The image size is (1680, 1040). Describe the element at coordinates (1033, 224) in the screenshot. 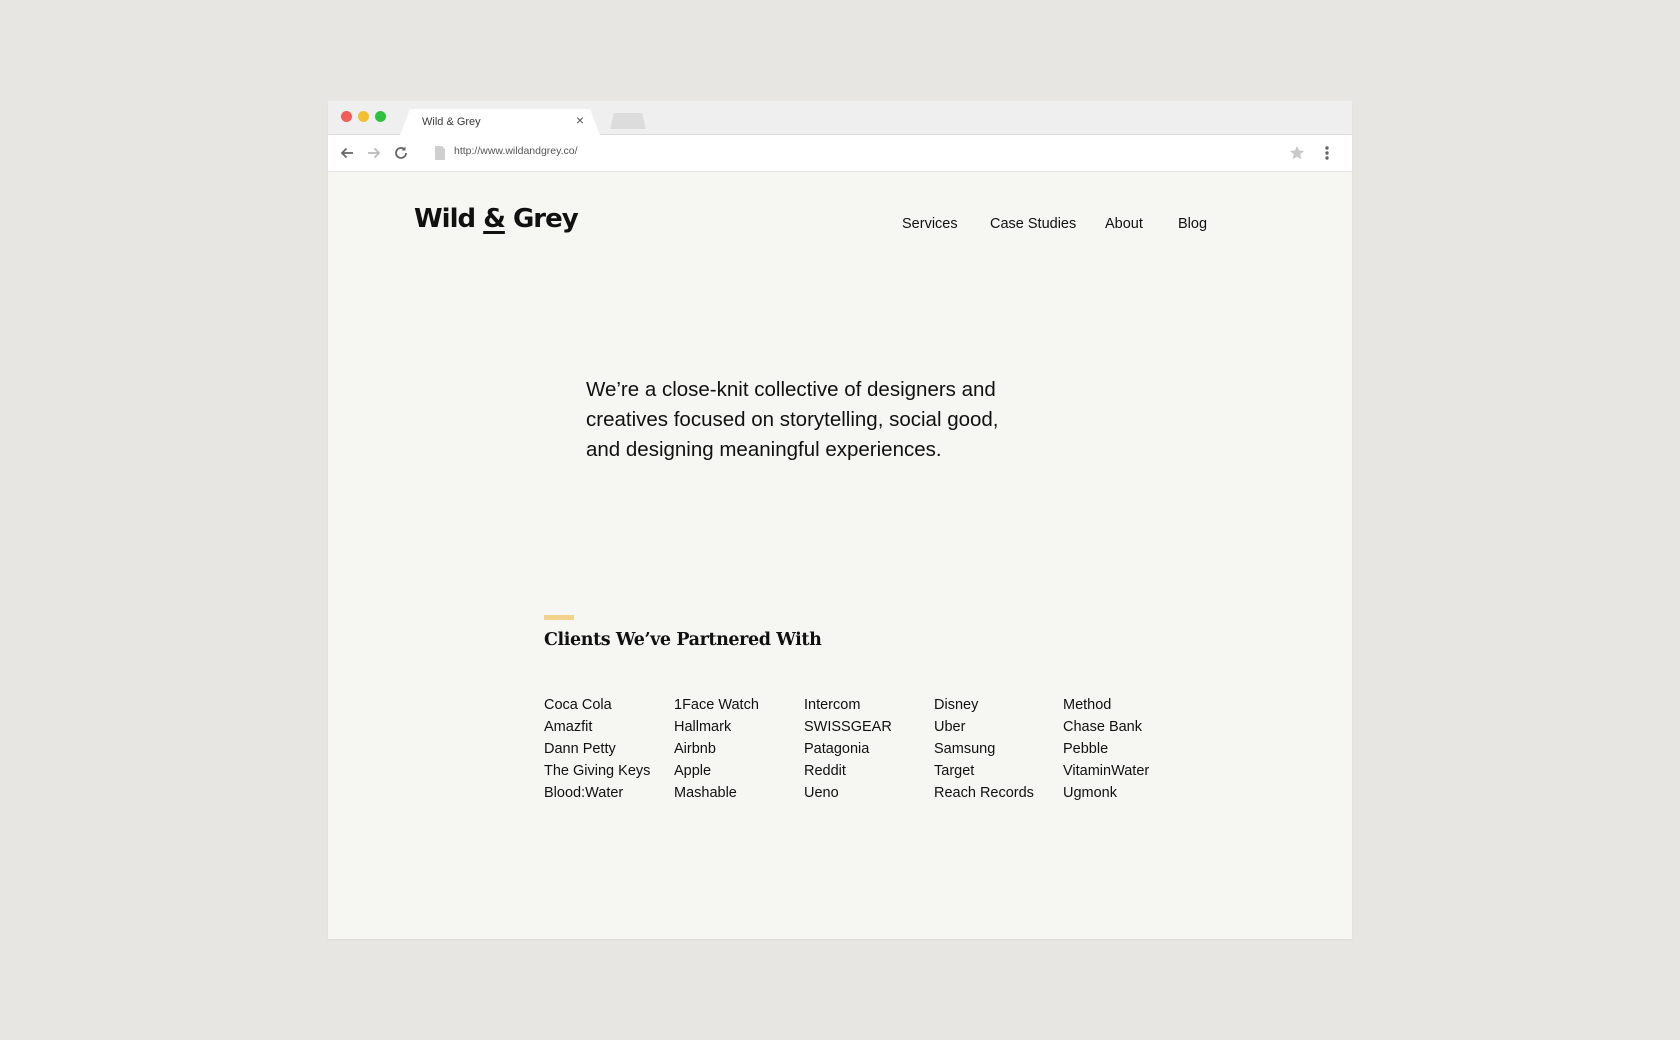

I see `nav-case-studies: Case Studies` at that location.